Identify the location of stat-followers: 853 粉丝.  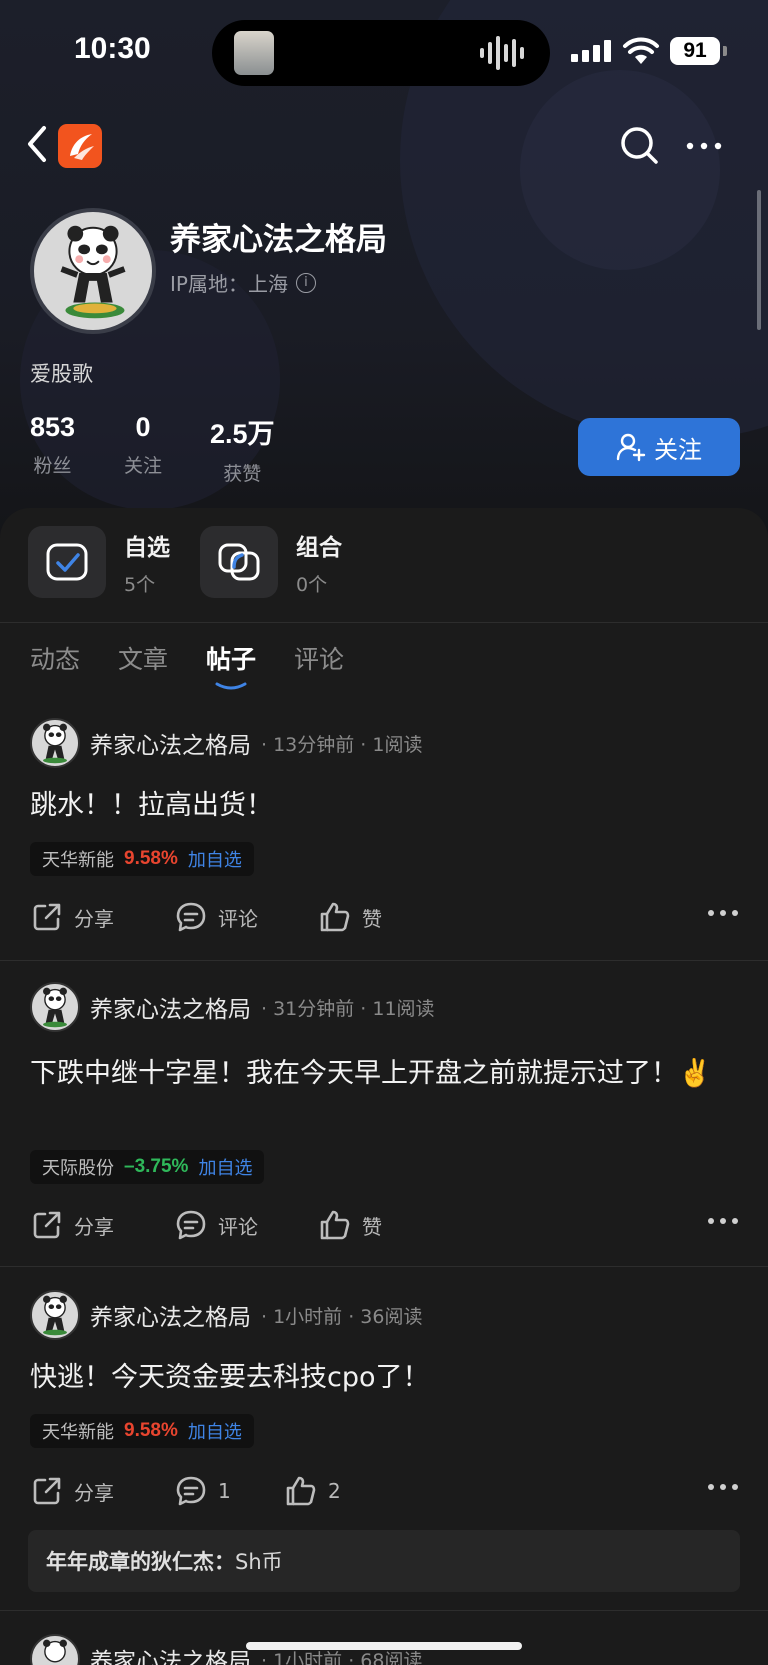
(52, 445).